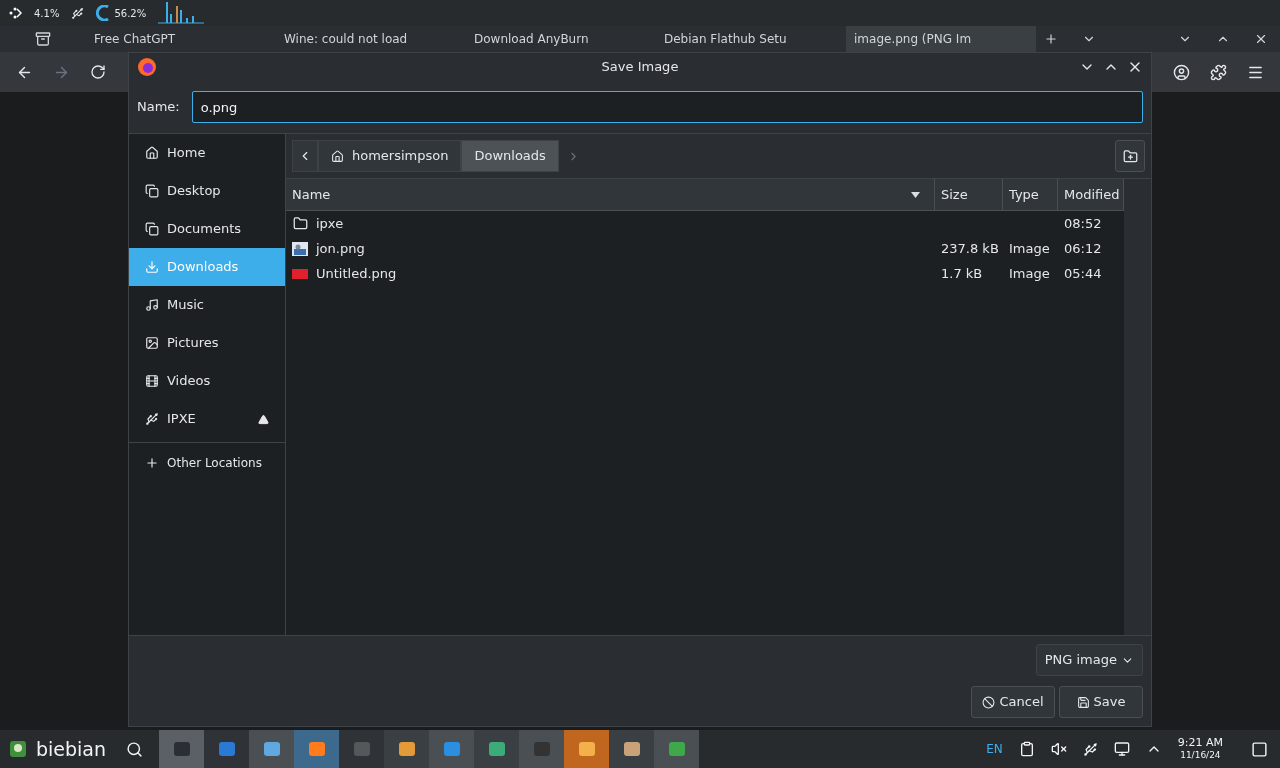 The height and width of the screenshot is (768, 1280). Describe the element at coordinates (207, 153) in the screenshot. I see `places-item: Home` at that location.